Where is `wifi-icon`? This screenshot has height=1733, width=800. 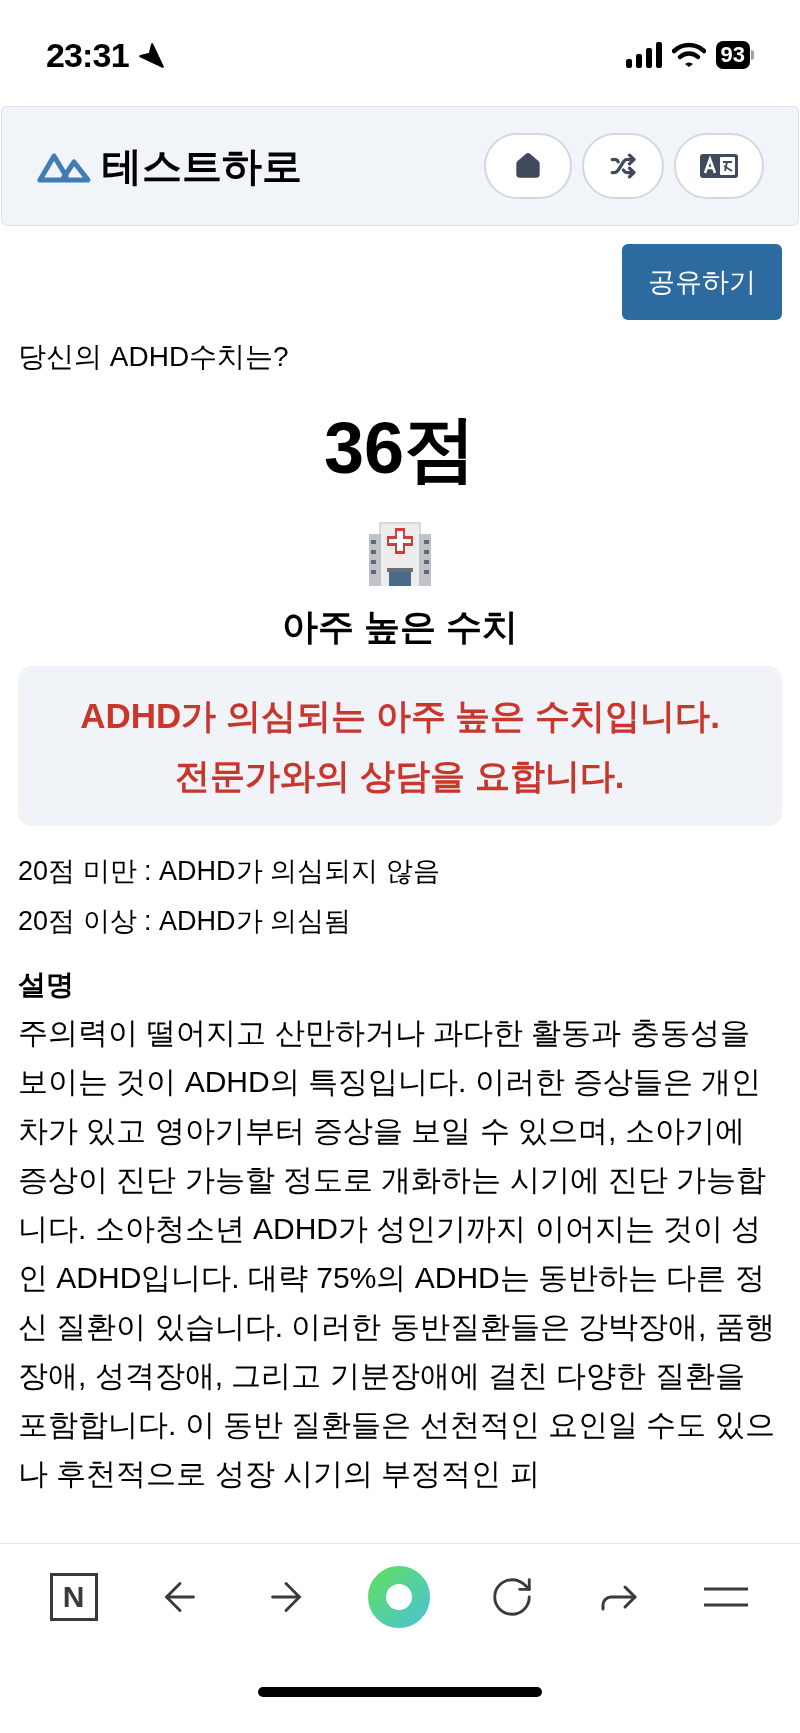 wifi-icon is located at coordinates (688, 55).